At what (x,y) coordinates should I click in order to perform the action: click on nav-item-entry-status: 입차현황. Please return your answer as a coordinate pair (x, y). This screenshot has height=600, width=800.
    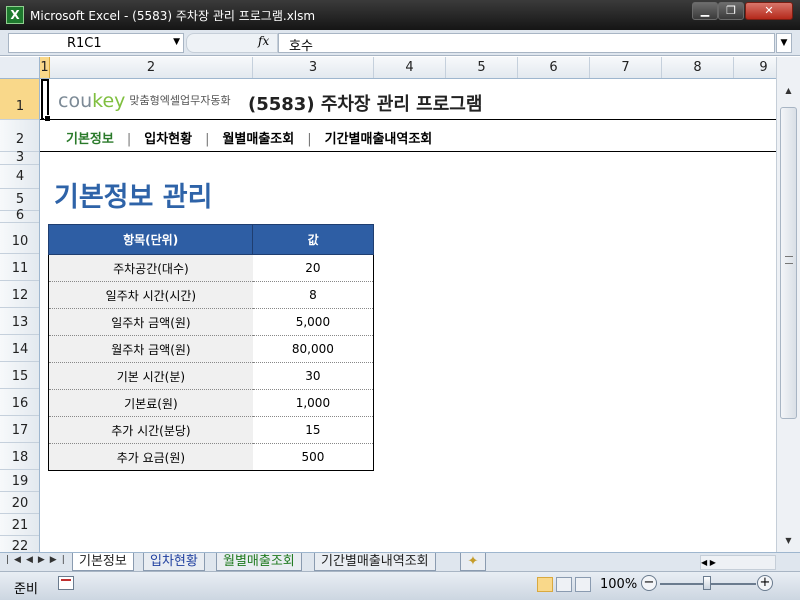
    Looking at the image, I should click on (168, 137).